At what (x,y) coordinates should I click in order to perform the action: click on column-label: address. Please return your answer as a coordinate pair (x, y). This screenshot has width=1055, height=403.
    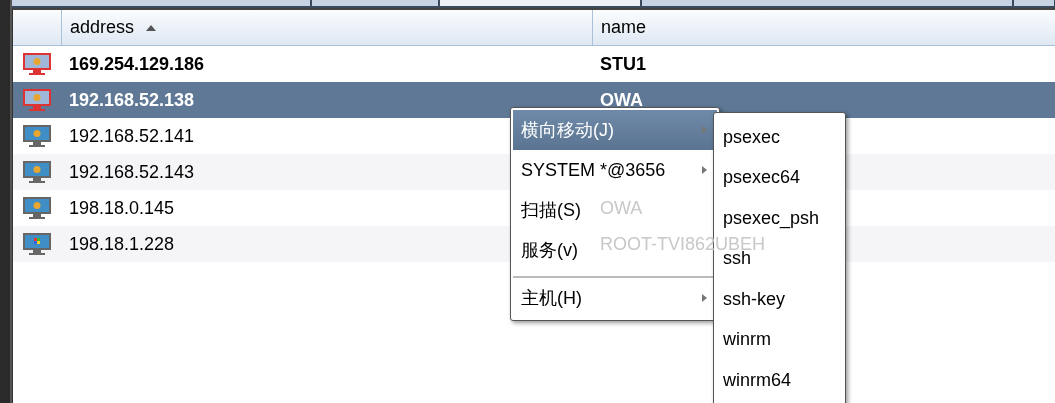
    Looking at the image, I should click on (102, 27).